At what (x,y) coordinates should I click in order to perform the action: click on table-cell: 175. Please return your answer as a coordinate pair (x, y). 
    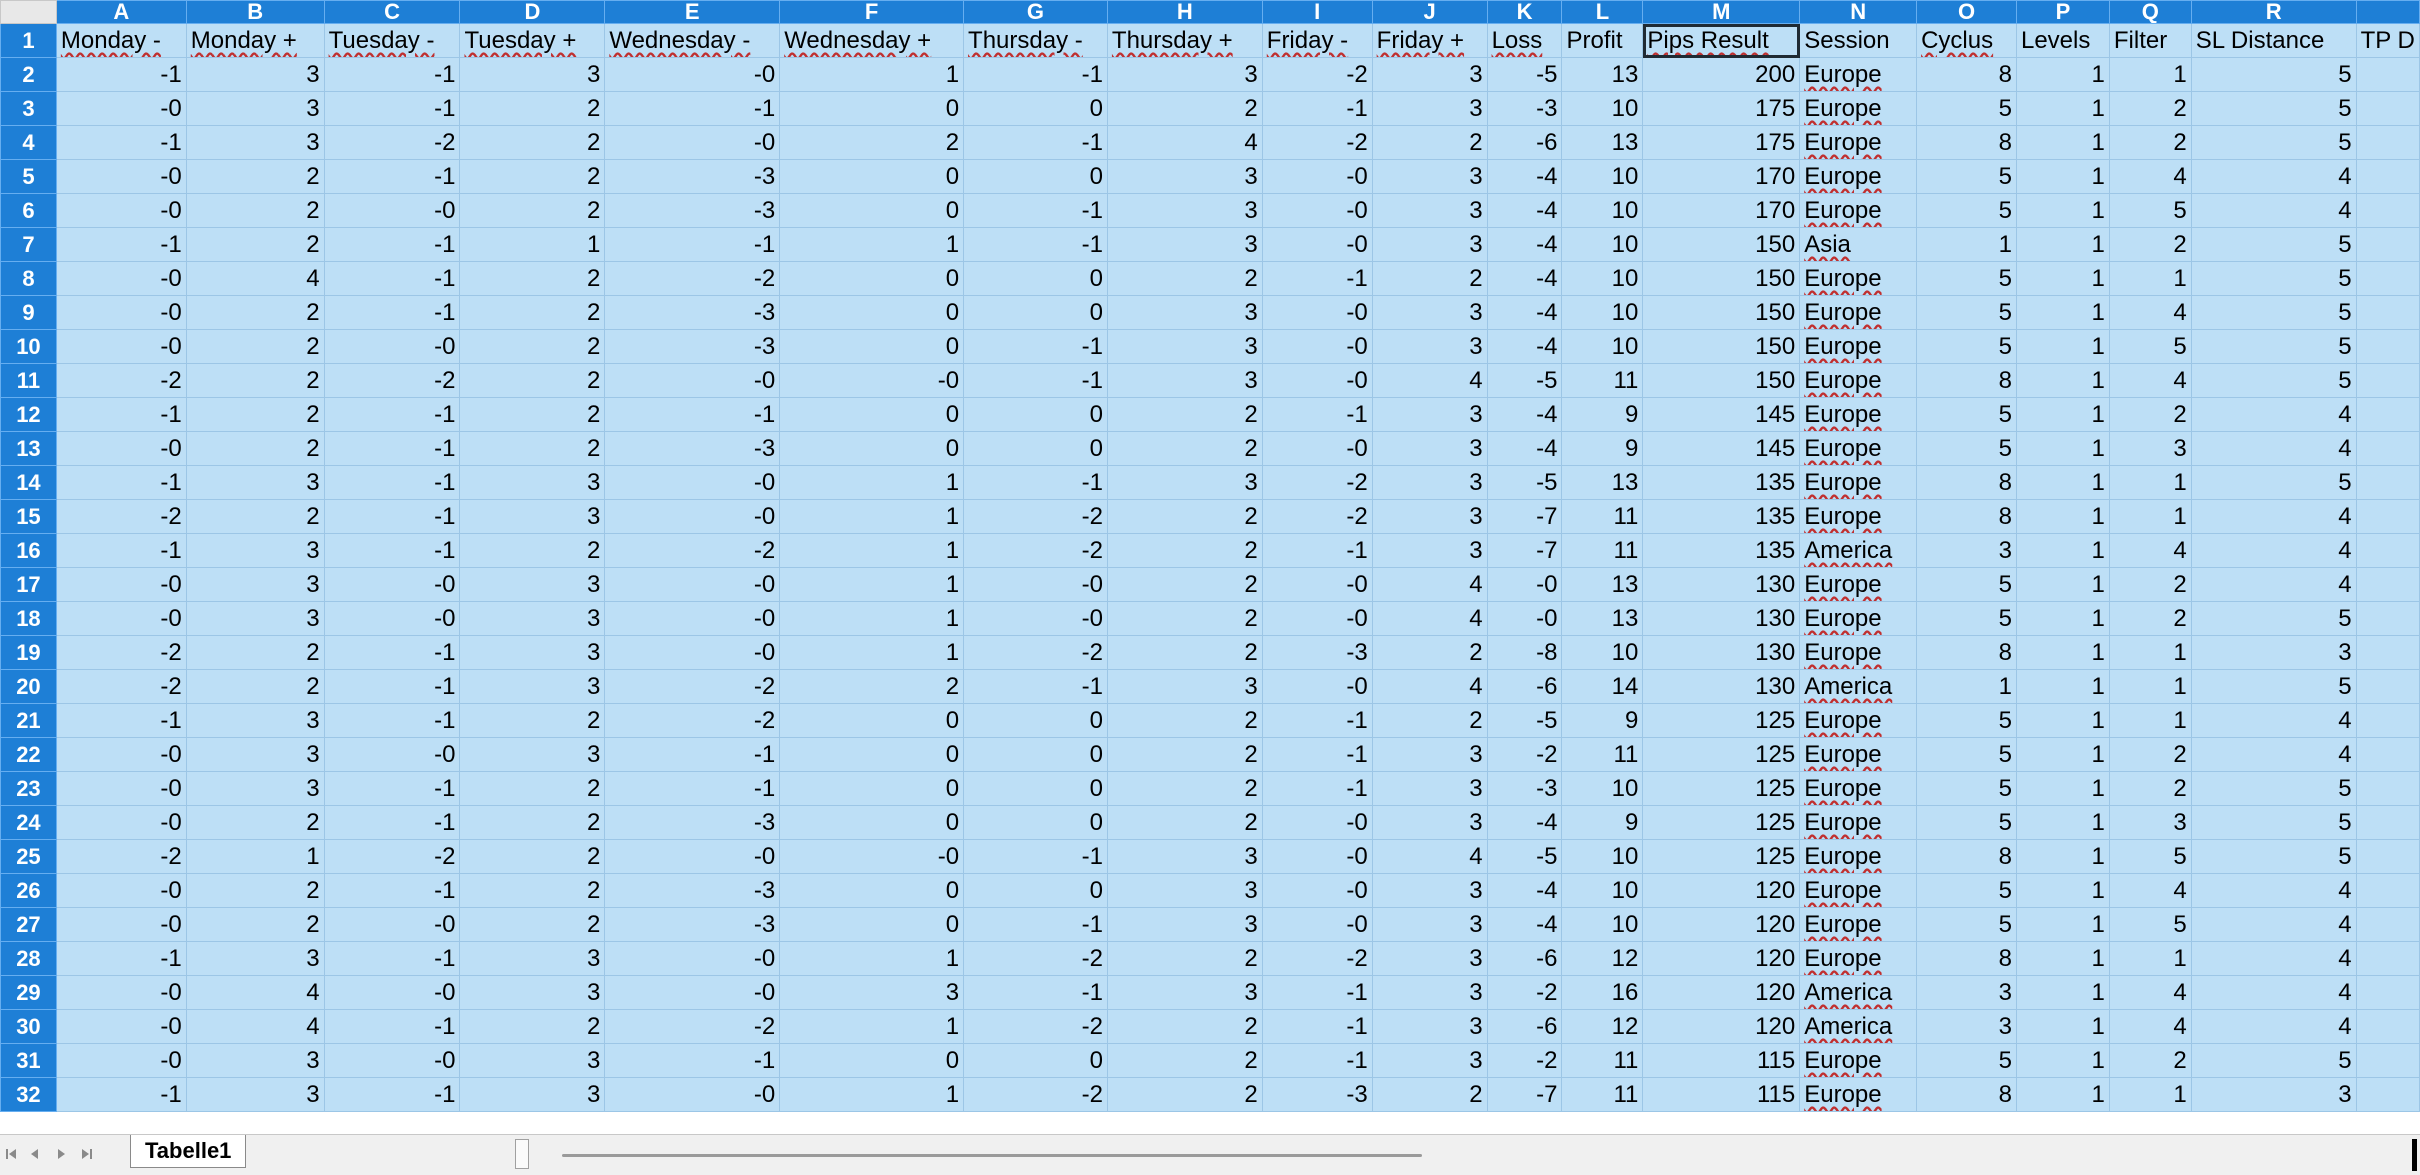
    Looking at the image, I should click on (1721, 108).